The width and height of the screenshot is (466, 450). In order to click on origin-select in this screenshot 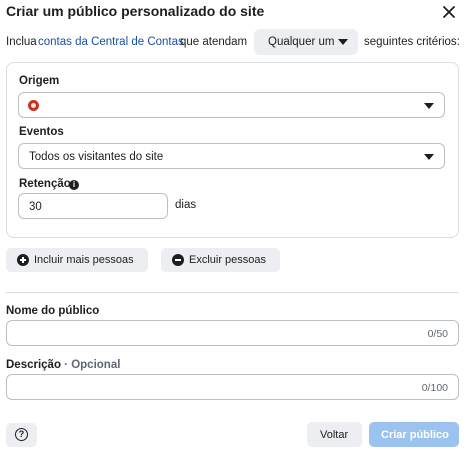, I will do `click(231, 105)`.